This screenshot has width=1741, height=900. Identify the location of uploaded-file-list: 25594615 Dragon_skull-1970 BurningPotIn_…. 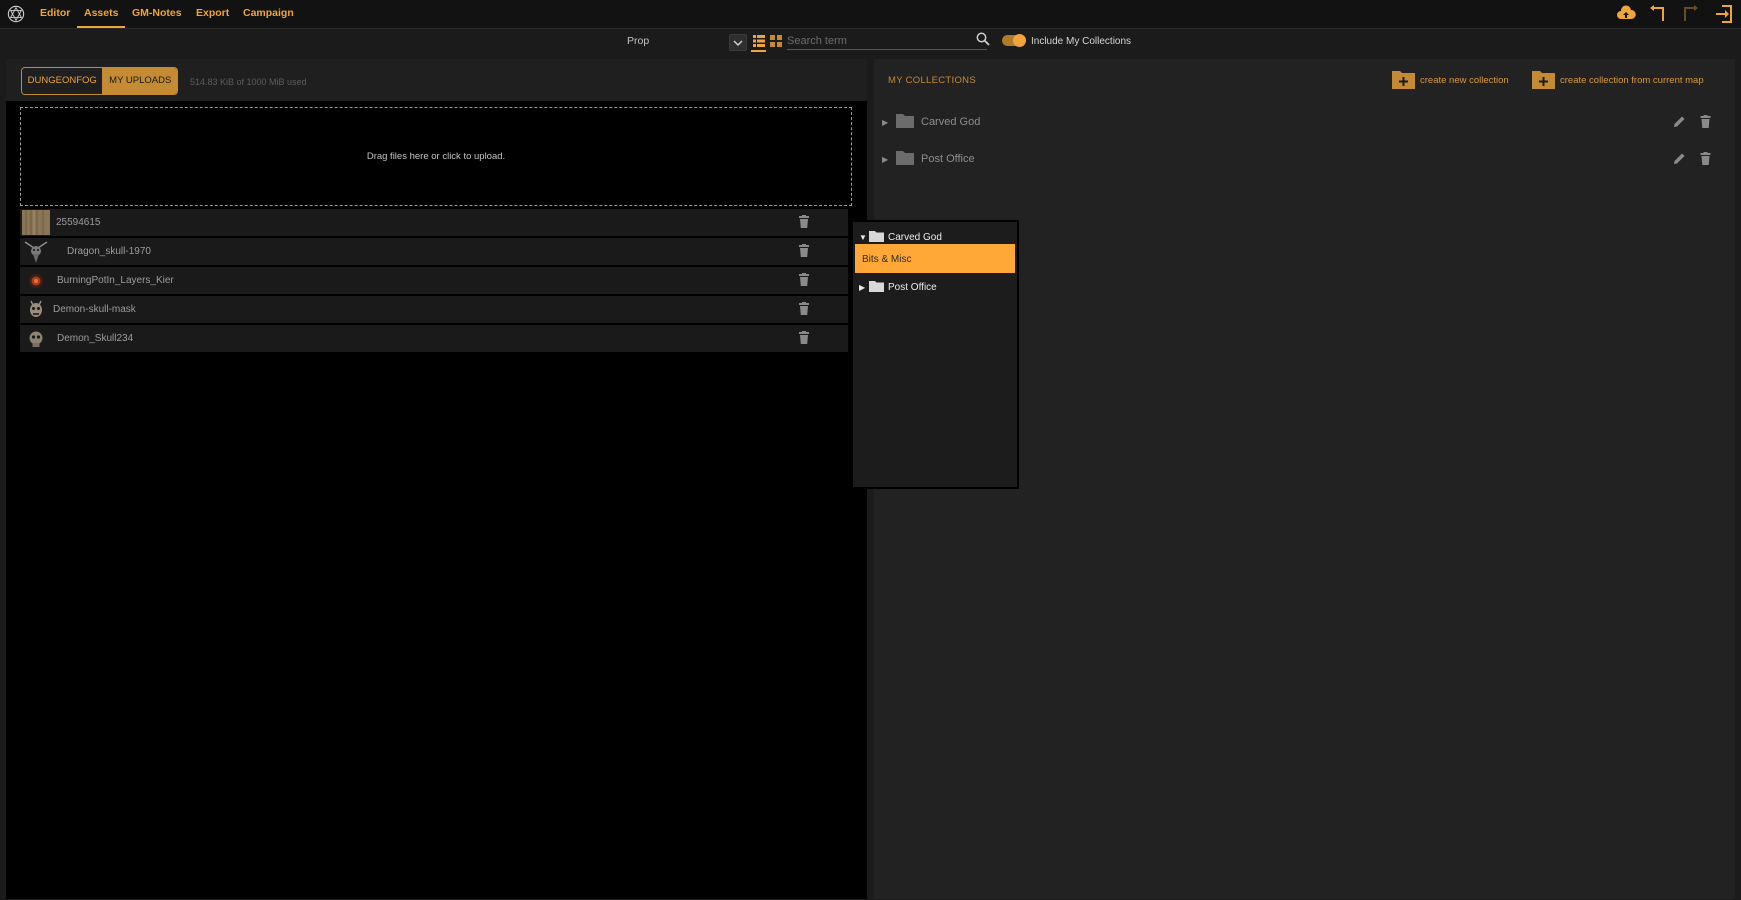
(434, 281).